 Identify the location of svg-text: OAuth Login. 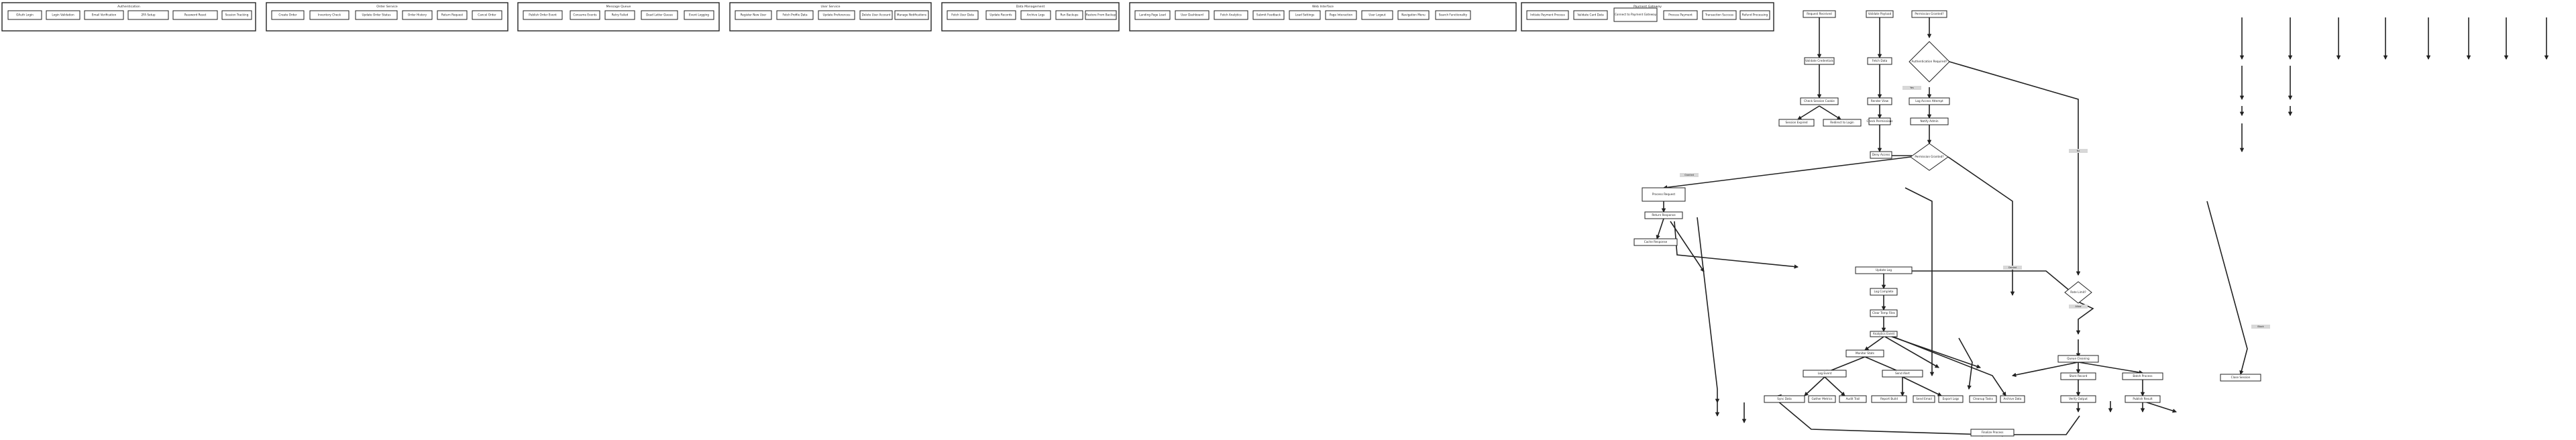
(25, 15).